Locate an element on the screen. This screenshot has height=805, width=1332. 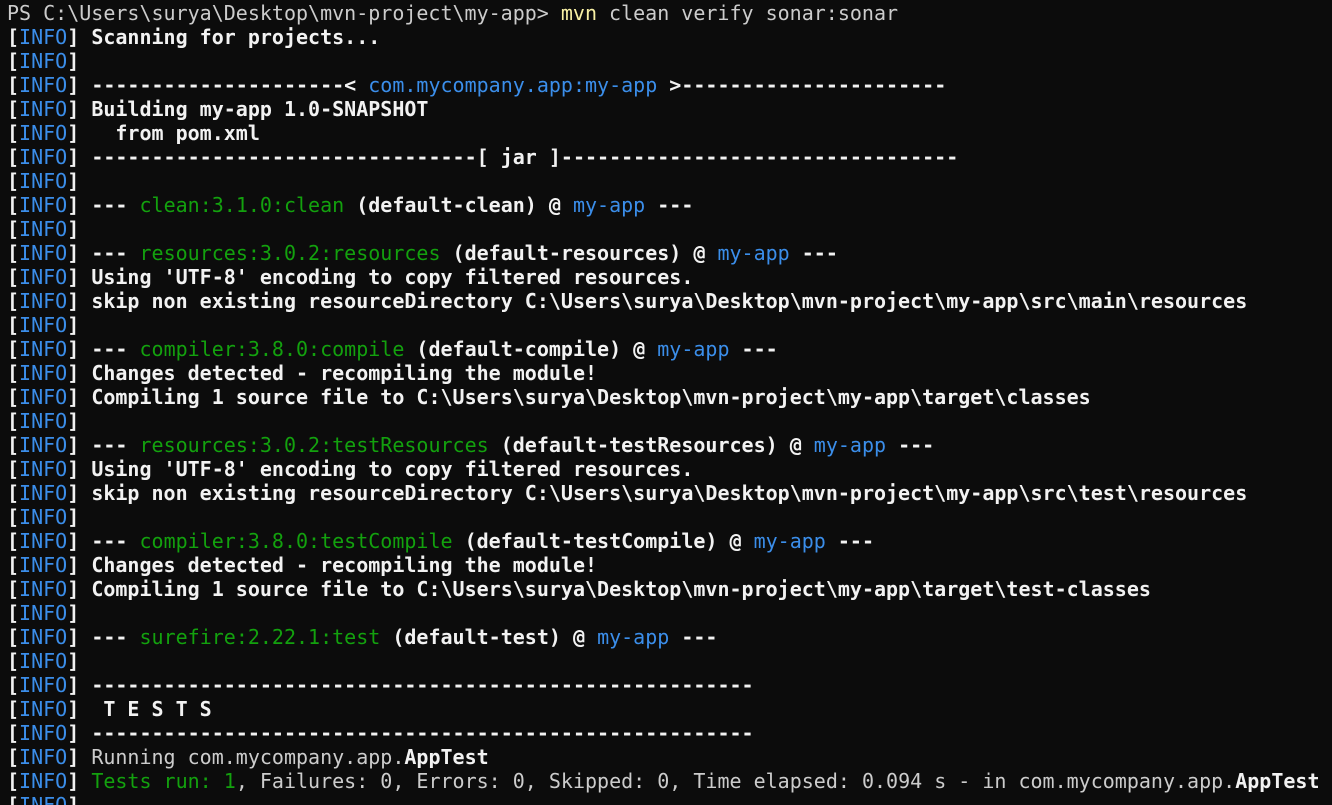
plugin-goal: clean:3.1.0:clean is located at coordinates (242, 205).